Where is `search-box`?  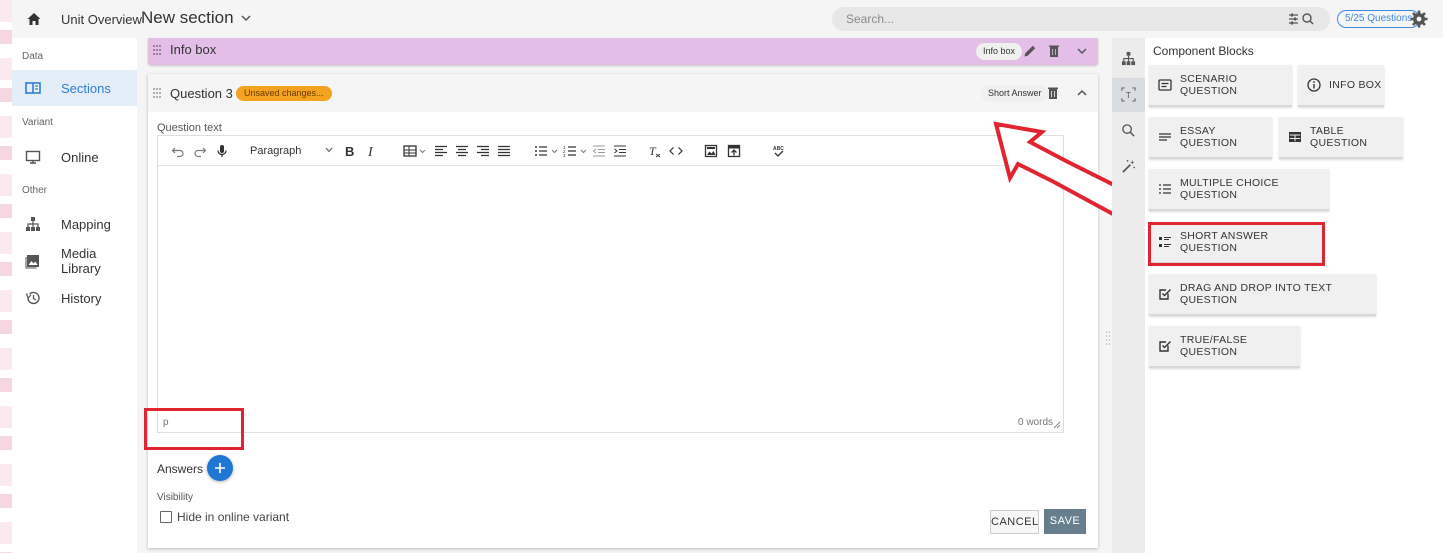
search-box is located at coordinates (1081, 19).